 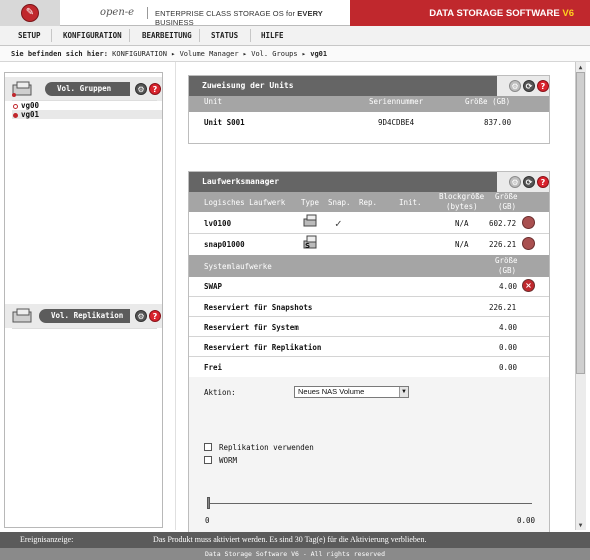 I want to click on nav-hilfe: HILFE, so click(x=272, y=35).